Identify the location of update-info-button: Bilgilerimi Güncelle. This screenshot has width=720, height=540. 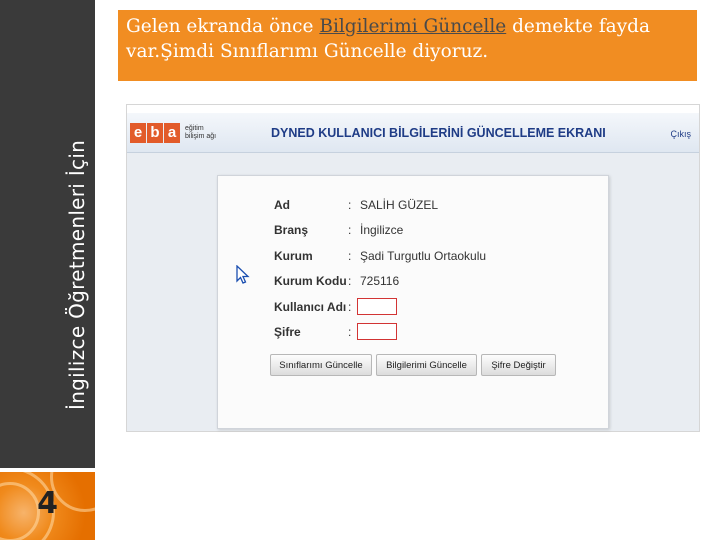
(426, 365).